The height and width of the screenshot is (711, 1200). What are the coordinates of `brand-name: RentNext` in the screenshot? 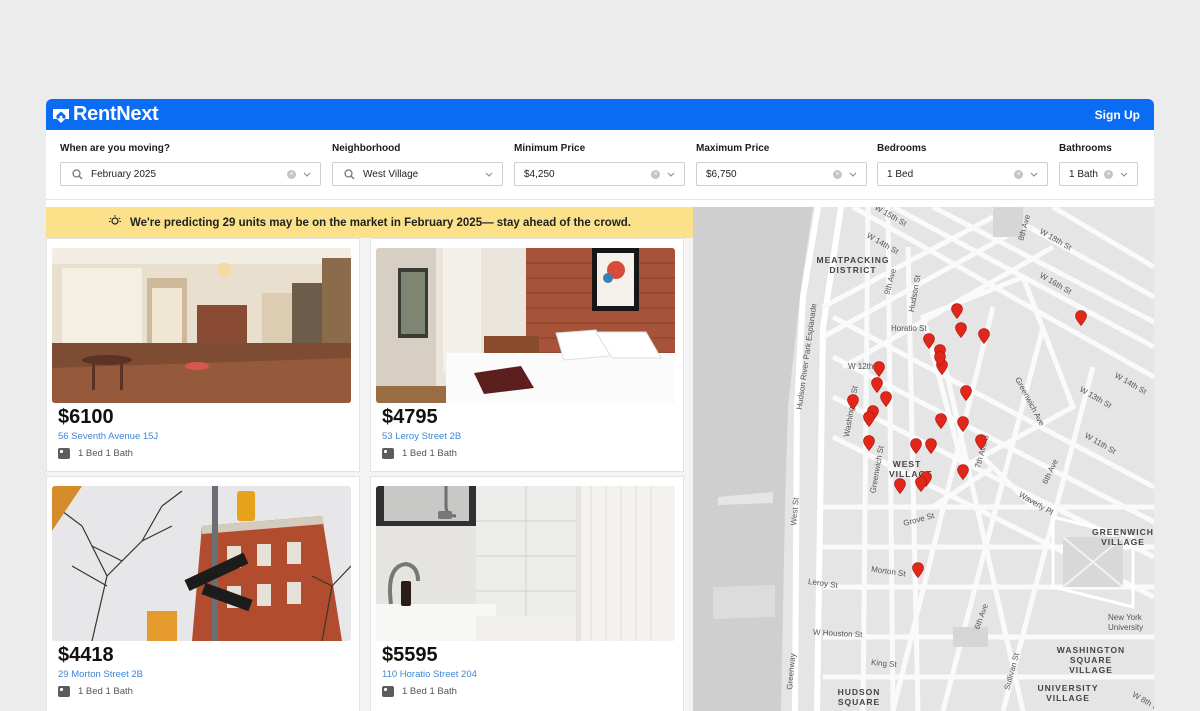 It's located at (116, 114).